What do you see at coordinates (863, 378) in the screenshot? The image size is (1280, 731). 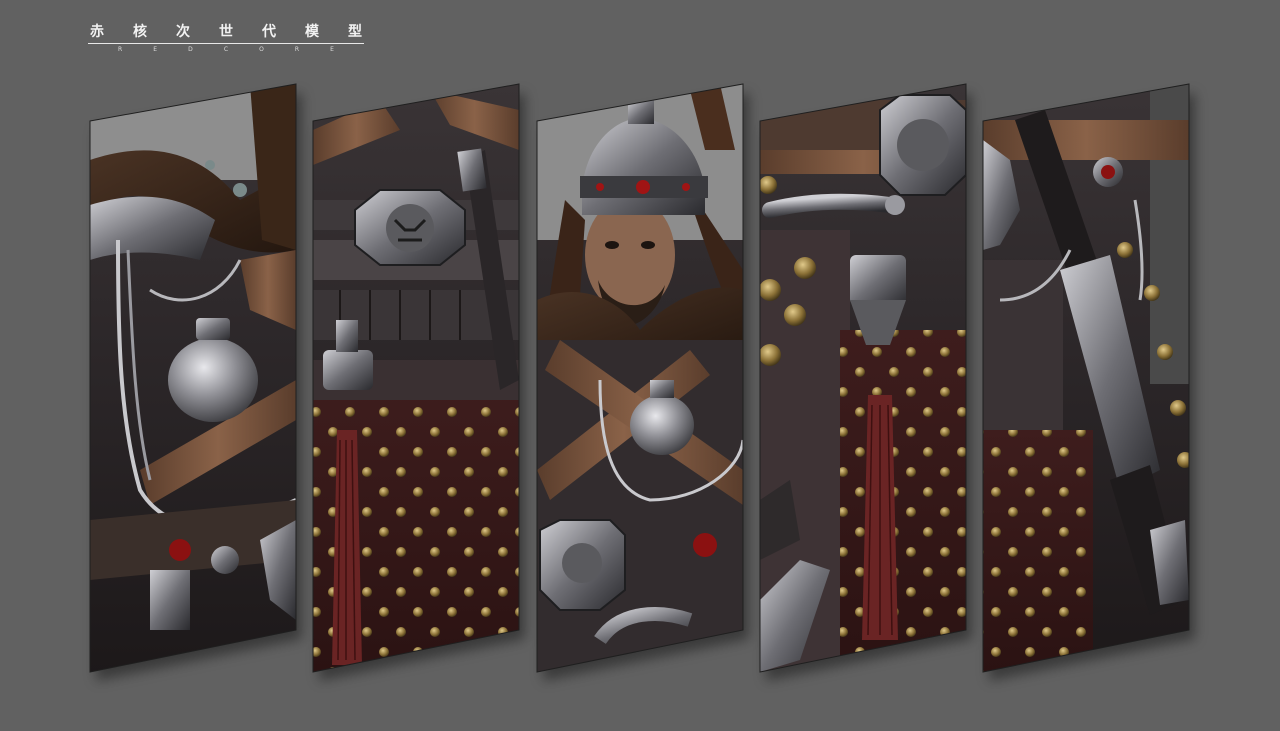 I see `panel-belt-detail` at bounding box center [863, 378].